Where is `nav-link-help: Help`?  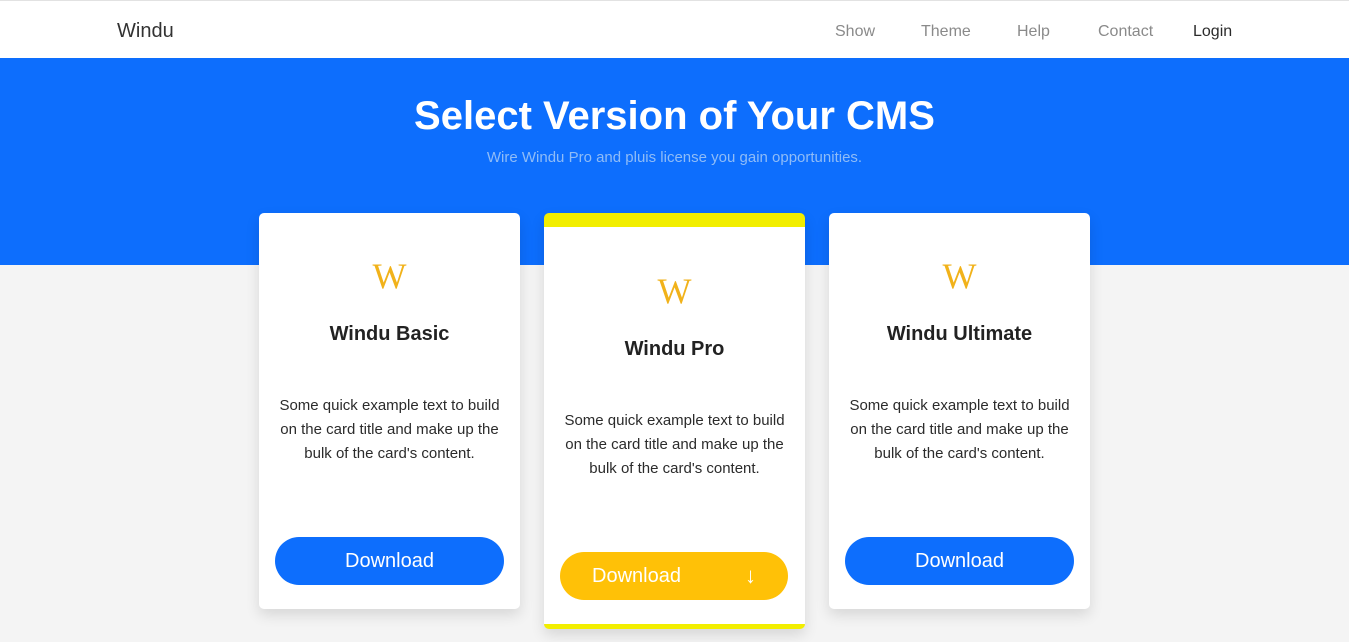 nav-link-help: Help is located at coordinates (1033, 32).